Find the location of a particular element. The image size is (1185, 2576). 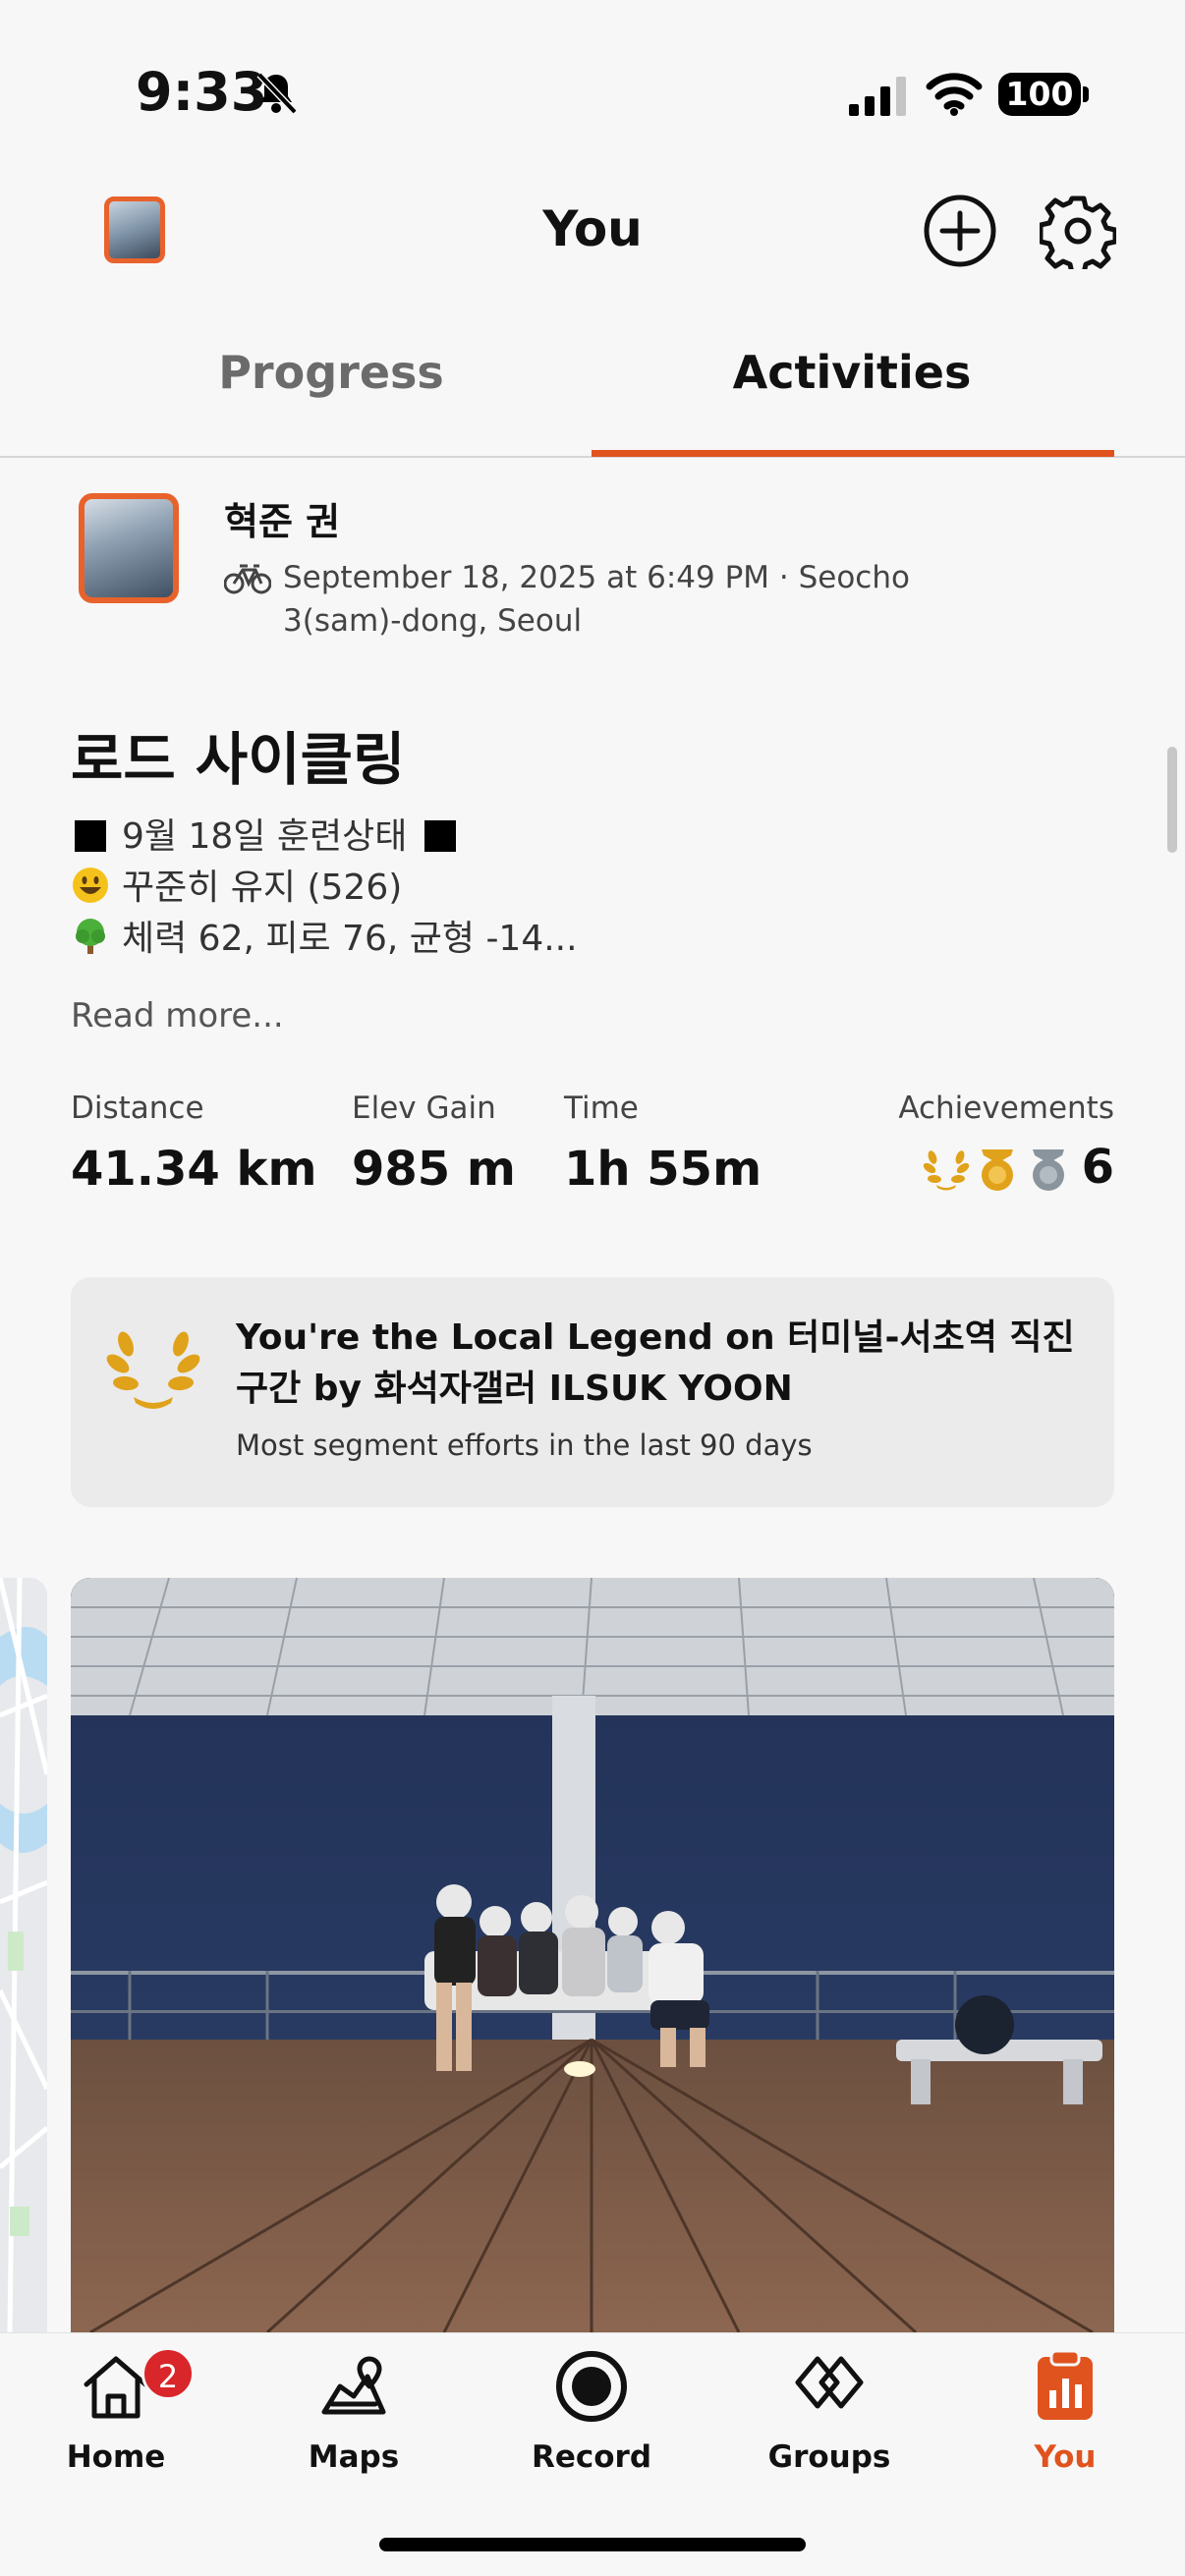

bottom-nav: Home 2 Maps Record Groups You is located at coordinates (592, 2454).